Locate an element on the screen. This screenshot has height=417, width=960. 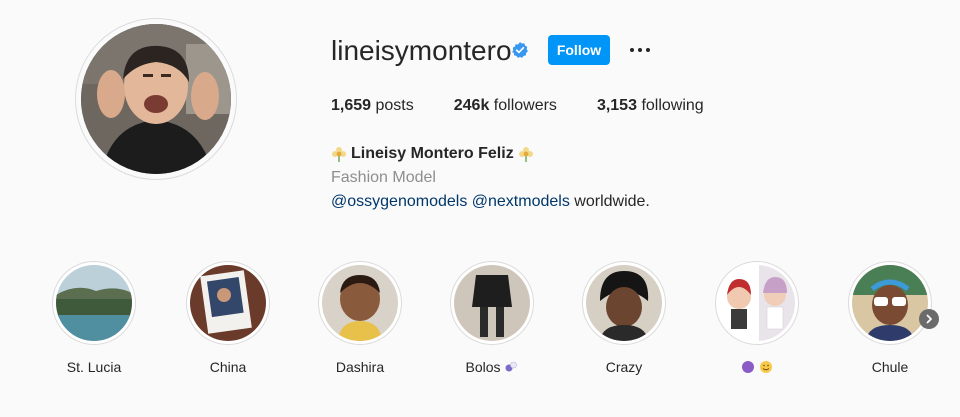
highlight-label: Chule is located at coordinates (890, 367).